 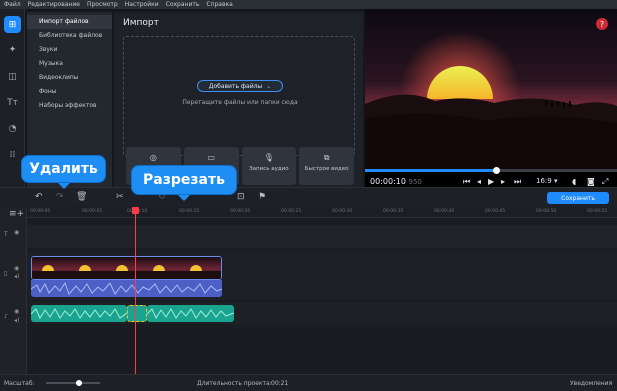 I want to click on music-visibility-icon: ◉, so click(x=16, y=311).